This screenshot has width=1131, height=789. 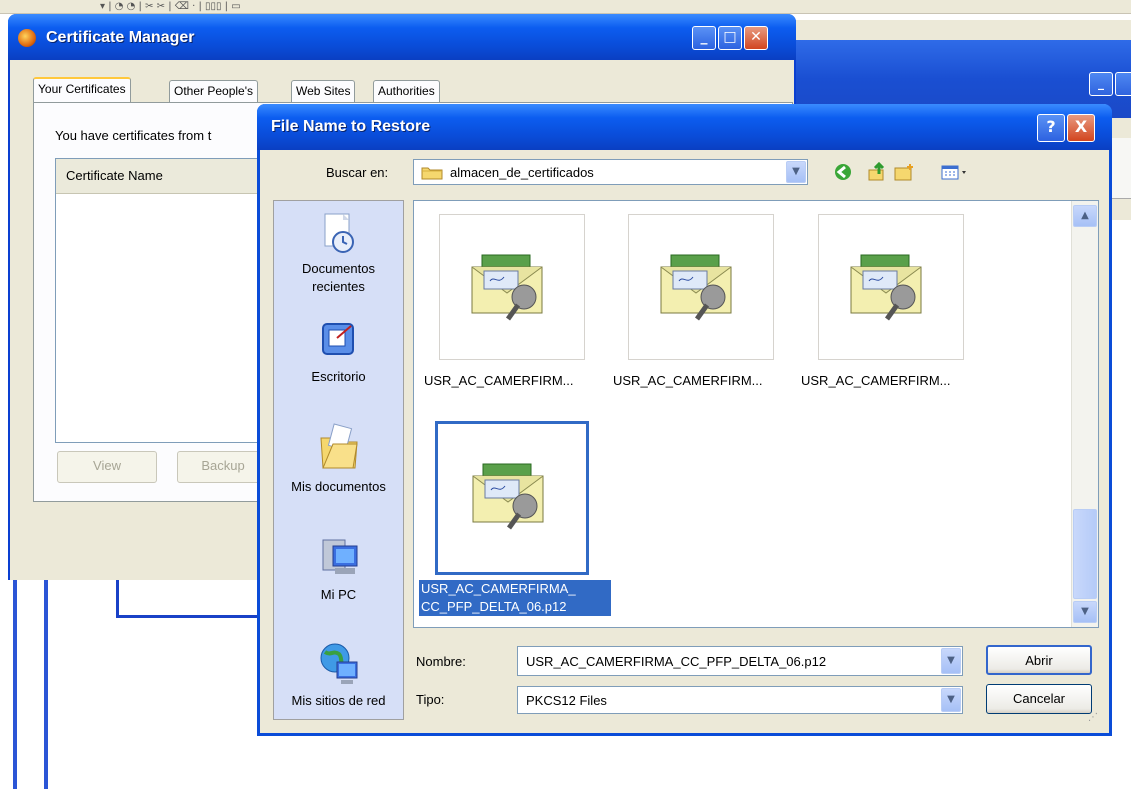 What do you see at coordinates (1085, 612) in the screenshot?
I see `scroll-down-icon: ▼` at bounding box center [1085, 612].